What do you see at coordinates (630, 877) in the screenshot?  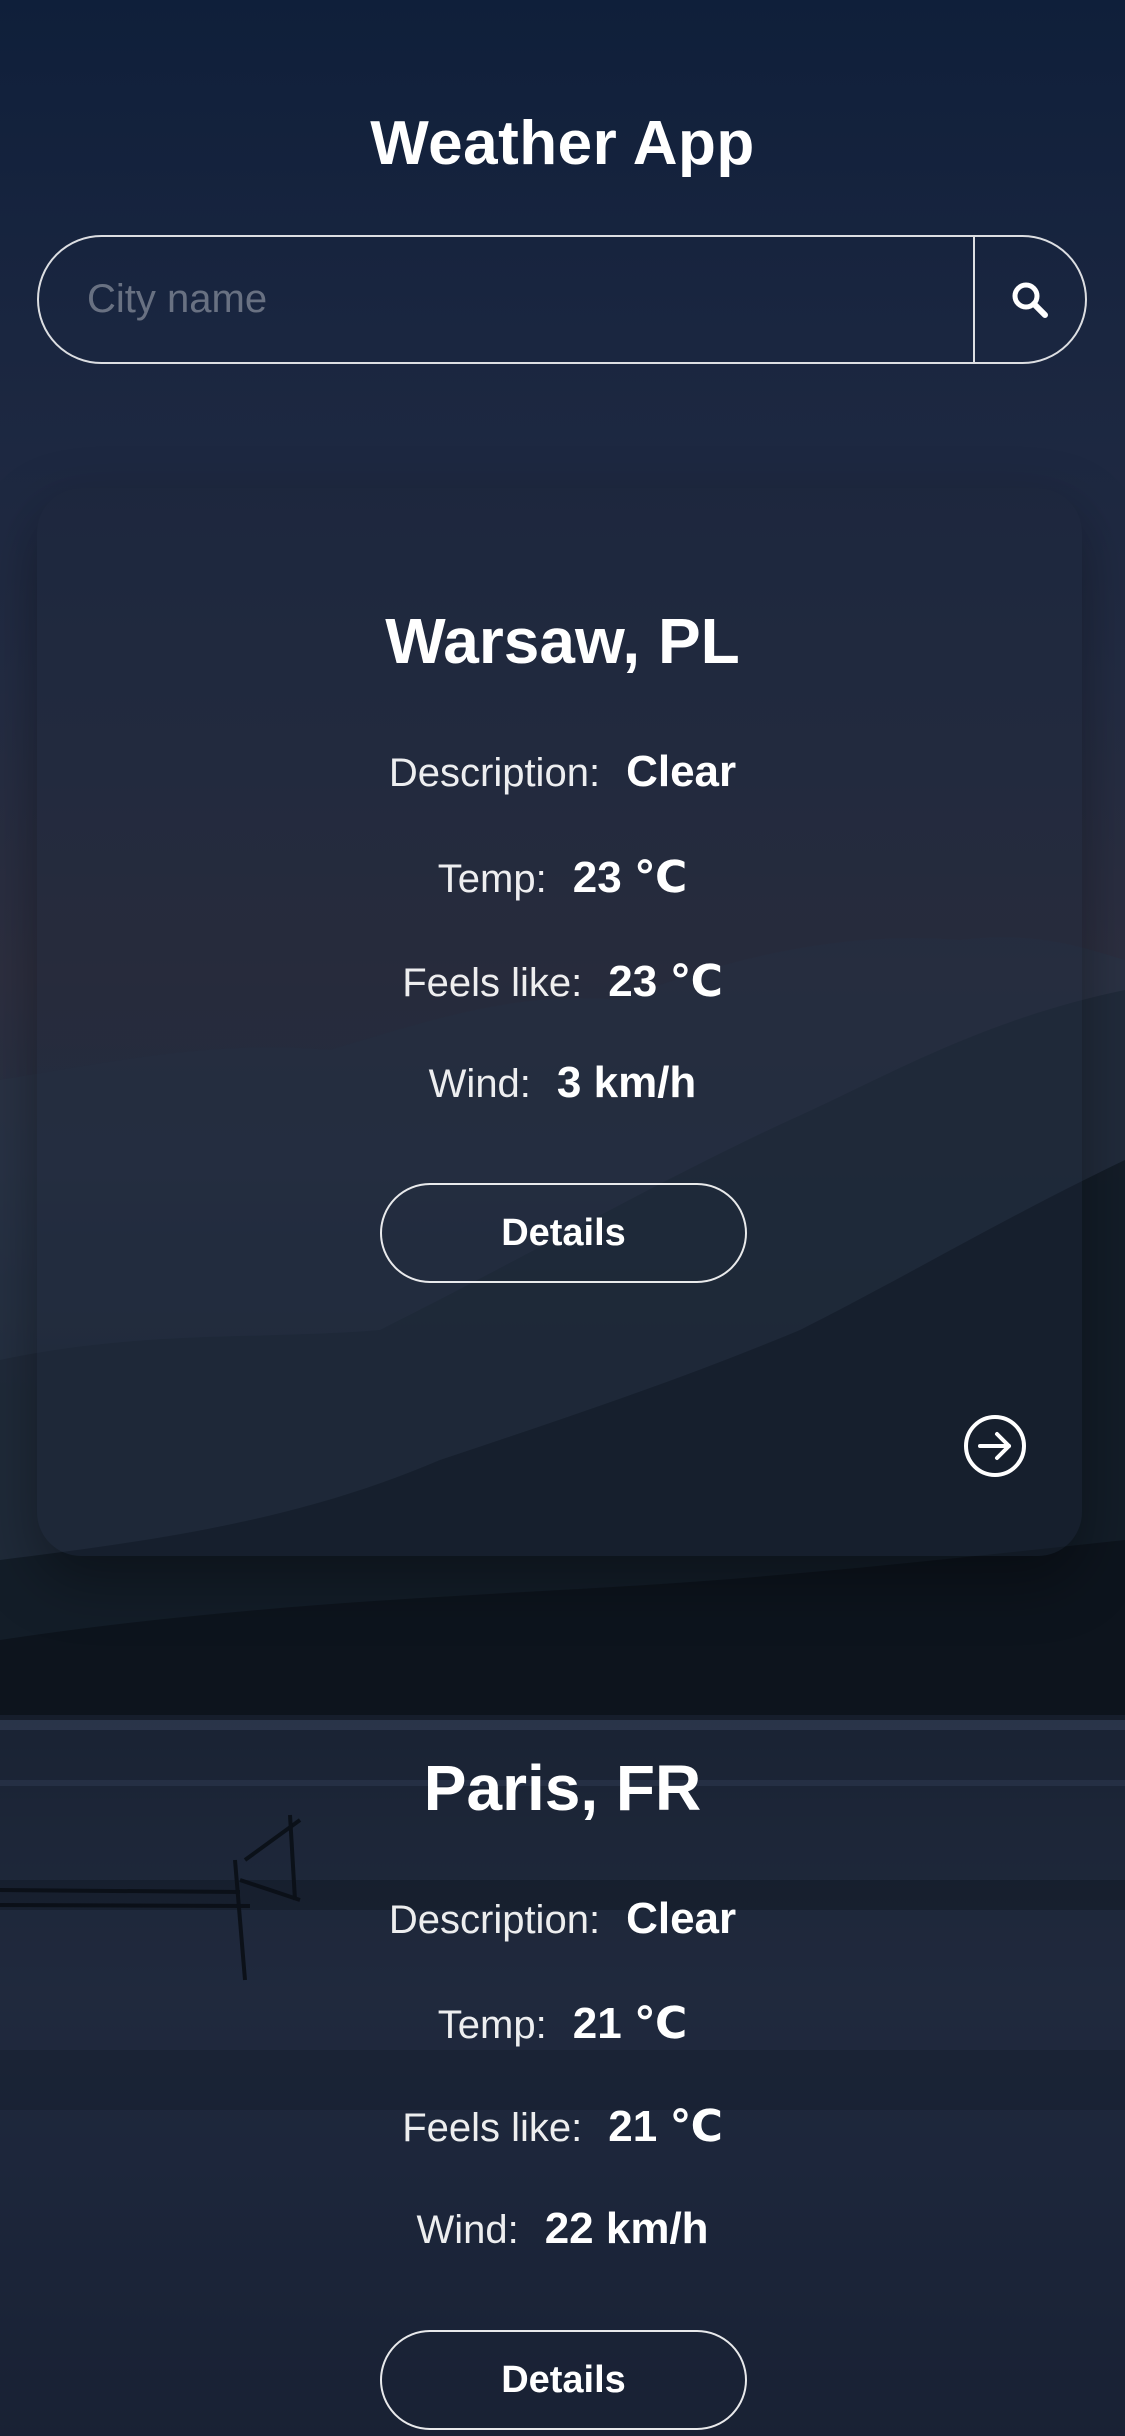 I see `temp-value: 23 ℃` at bounding box center [630, 877].